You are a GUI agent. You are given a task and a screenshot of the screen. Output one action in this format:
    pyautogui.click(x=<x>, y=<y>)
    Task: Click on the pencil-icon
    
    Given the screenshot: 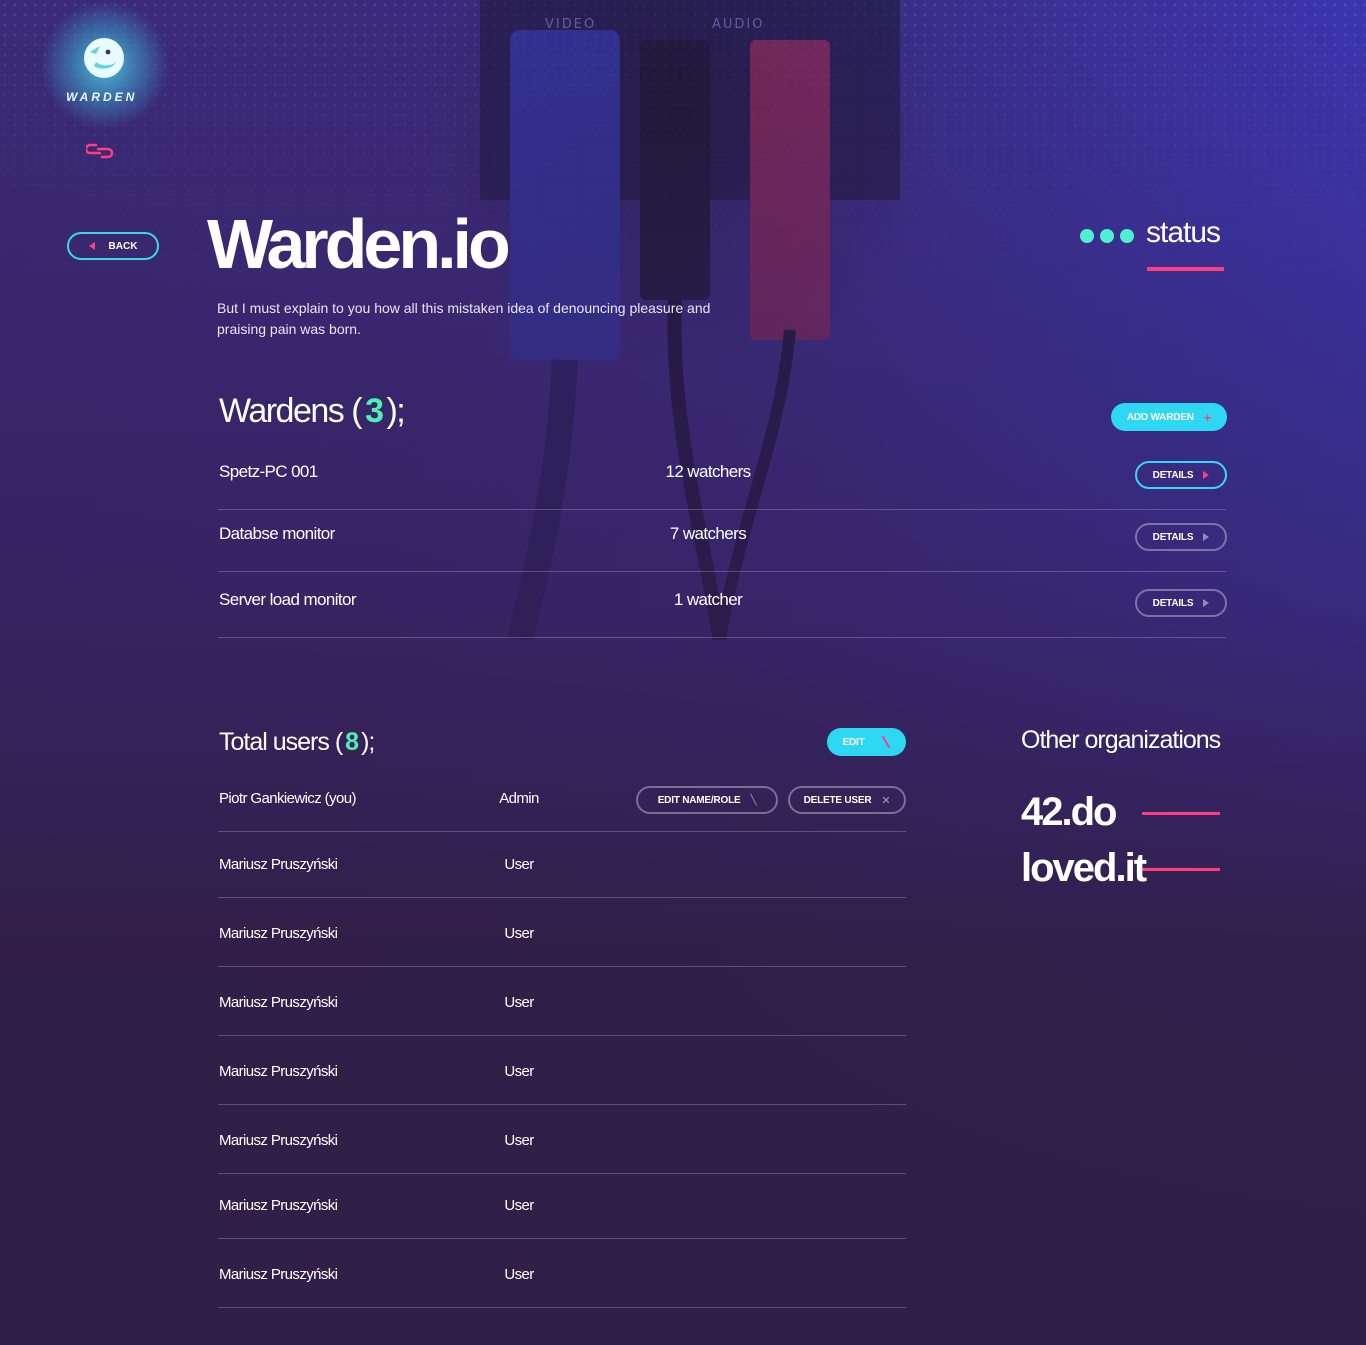 What is the action you would take?
    pyautogui.click(x=886, y=742)
    